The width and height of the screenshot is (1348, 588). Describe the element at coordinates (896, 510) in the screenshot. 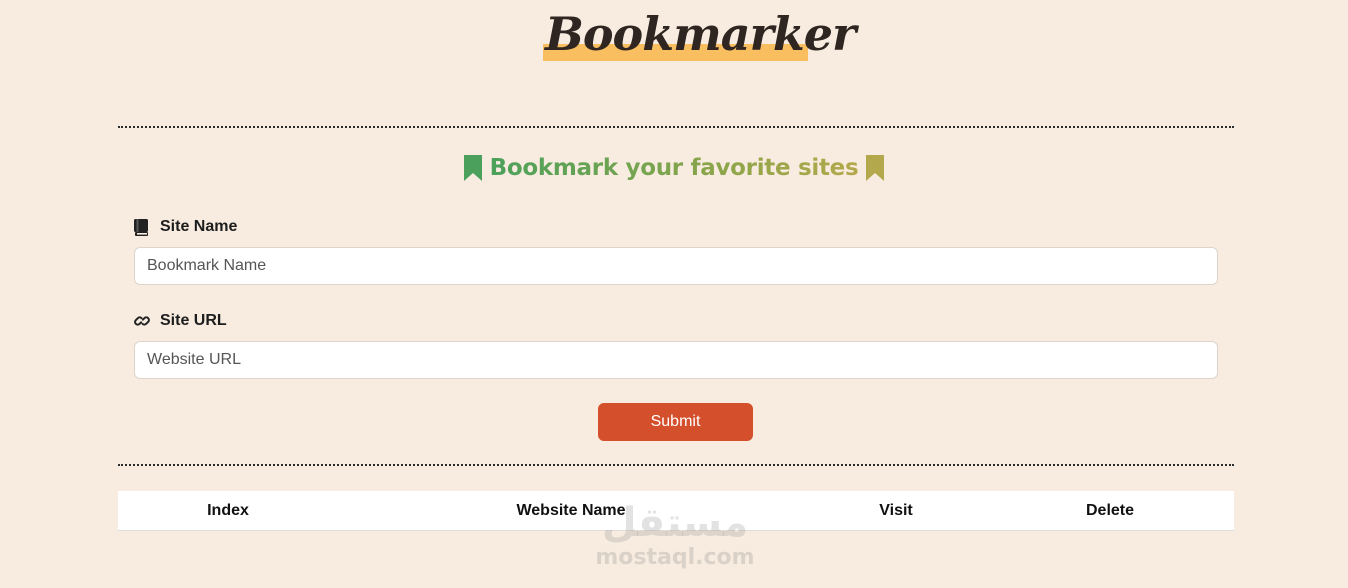

I see `column-header-visit: Visit` at that location.